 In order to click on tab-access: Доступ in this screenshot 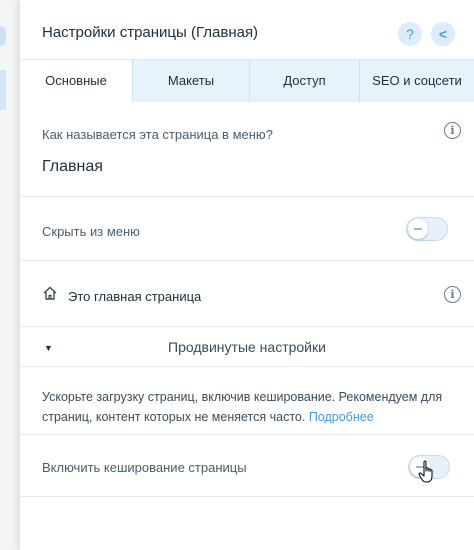, I will do `click(304, 81)`.